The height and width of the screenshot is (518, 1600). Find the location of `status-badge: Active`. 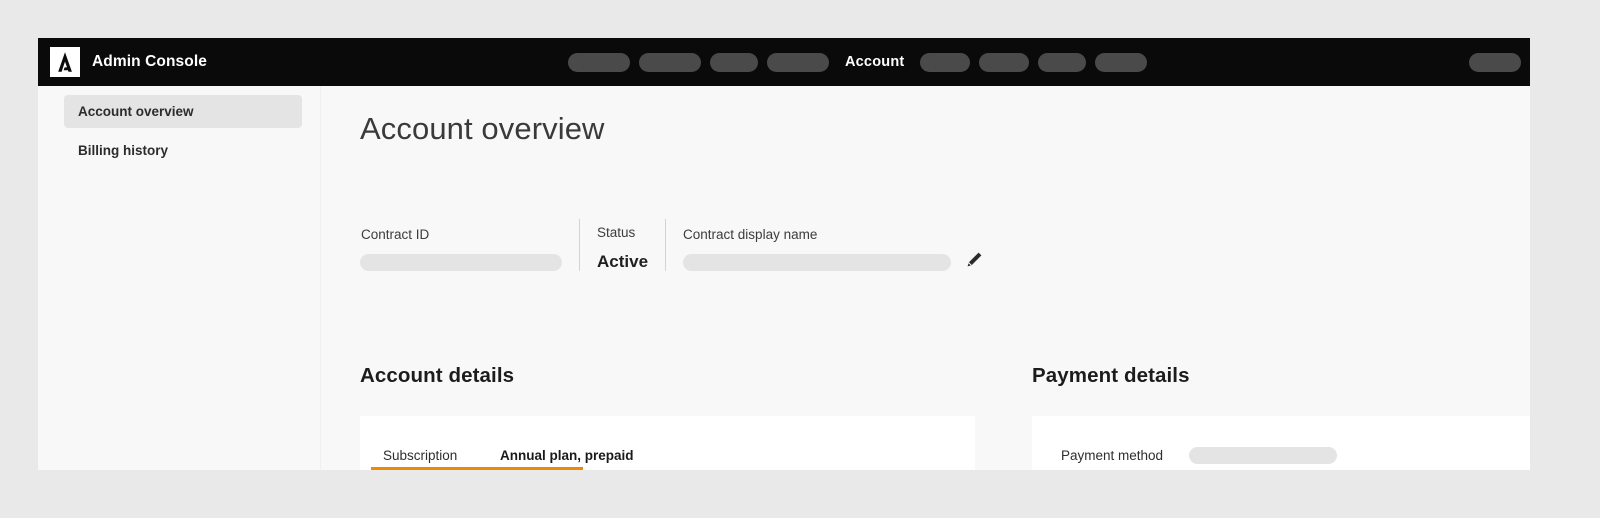

status-badge: Active is located at coordinates (623, 261).